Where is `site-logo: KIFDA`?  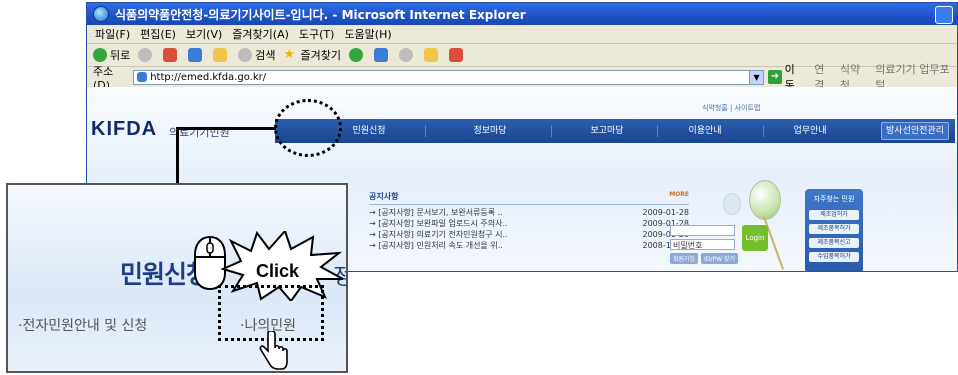 site-logo: KIFDA is located at coordinates (124, 129).